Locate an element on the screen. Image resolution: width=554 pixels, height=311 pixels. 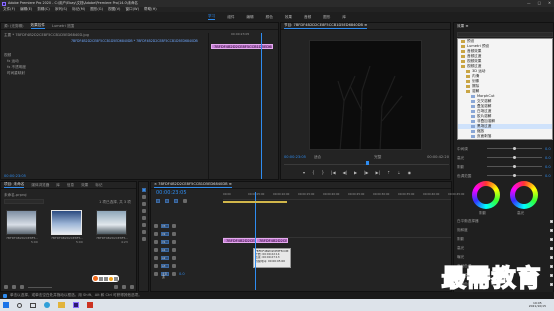
menu-item-0: 文件(F) is located at coordinates (9, 9).